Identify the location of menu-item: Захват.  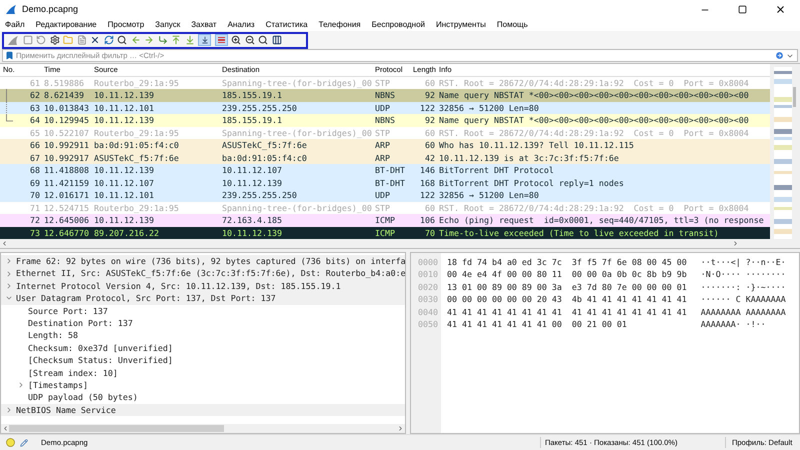
(204, 25).